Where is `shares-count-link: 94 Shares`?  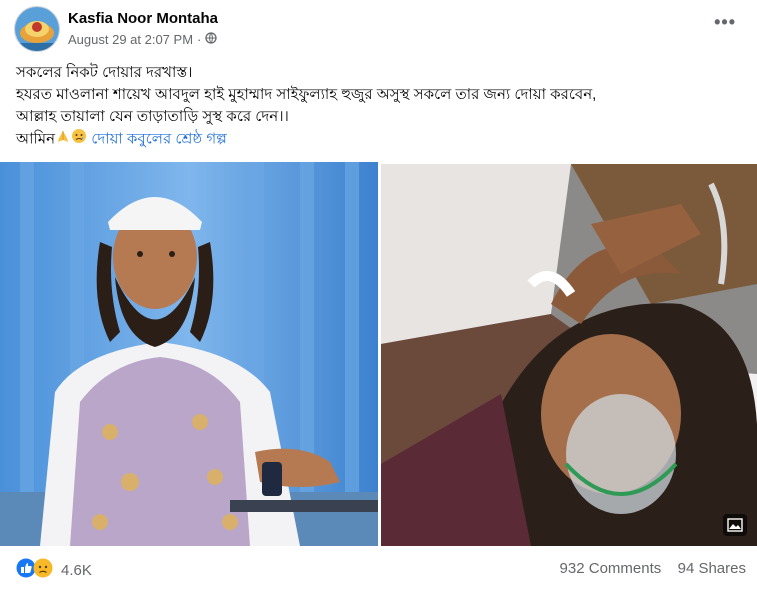
shares-count-link: 94 Shares is located at coordinates (712, 568).